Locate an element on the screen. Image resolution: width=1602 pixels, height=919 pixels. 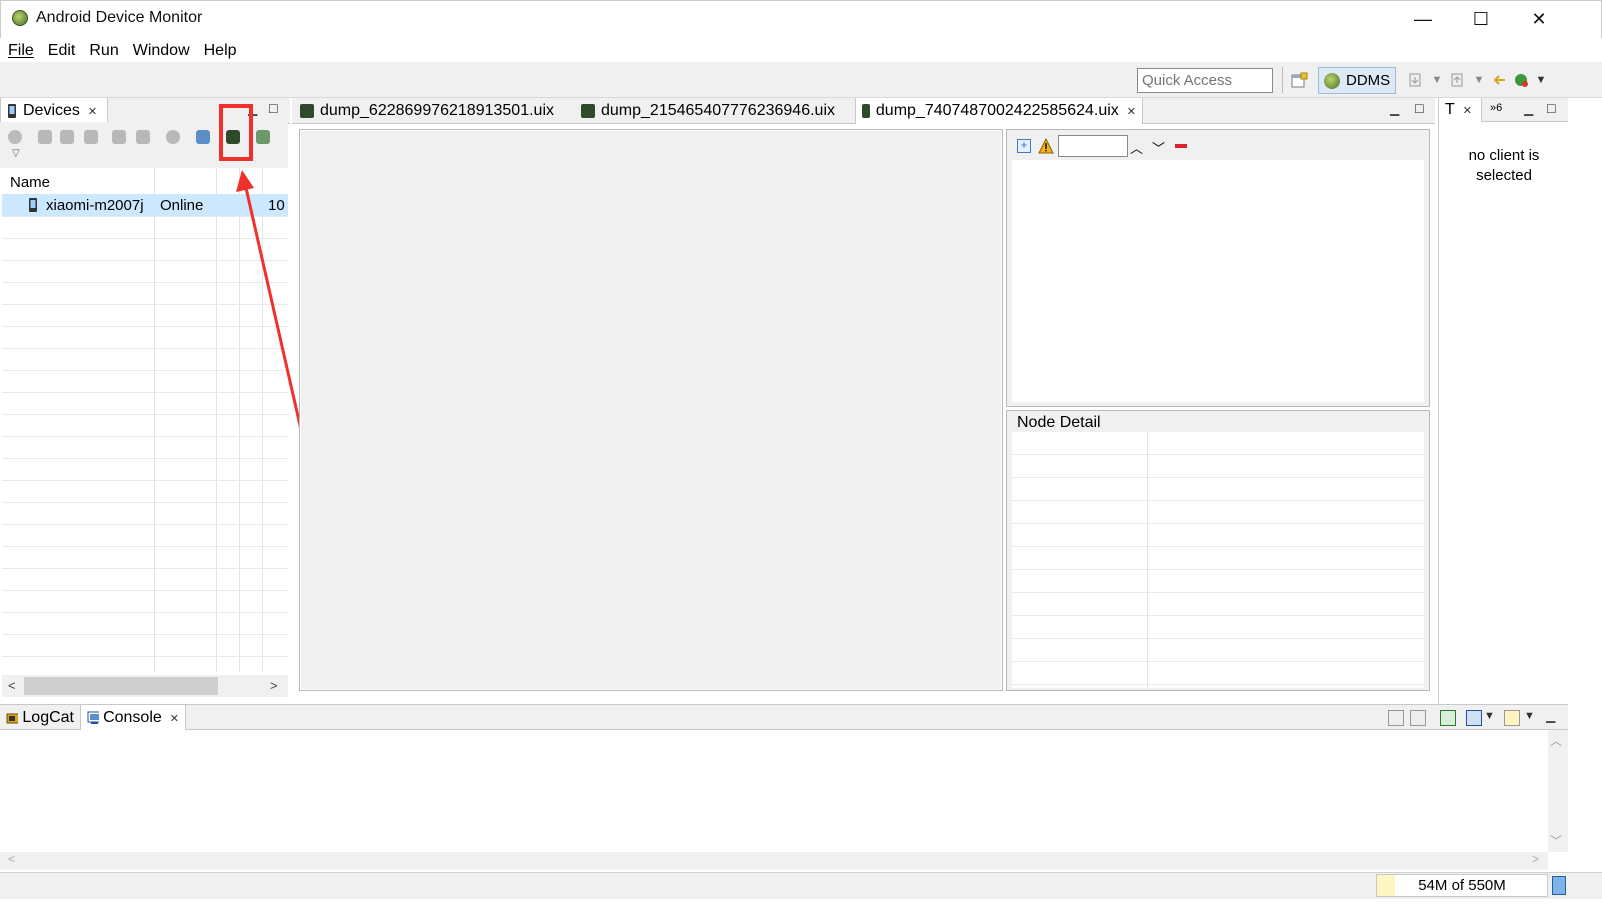
threads-panel is located at coordinates (1503, 401).